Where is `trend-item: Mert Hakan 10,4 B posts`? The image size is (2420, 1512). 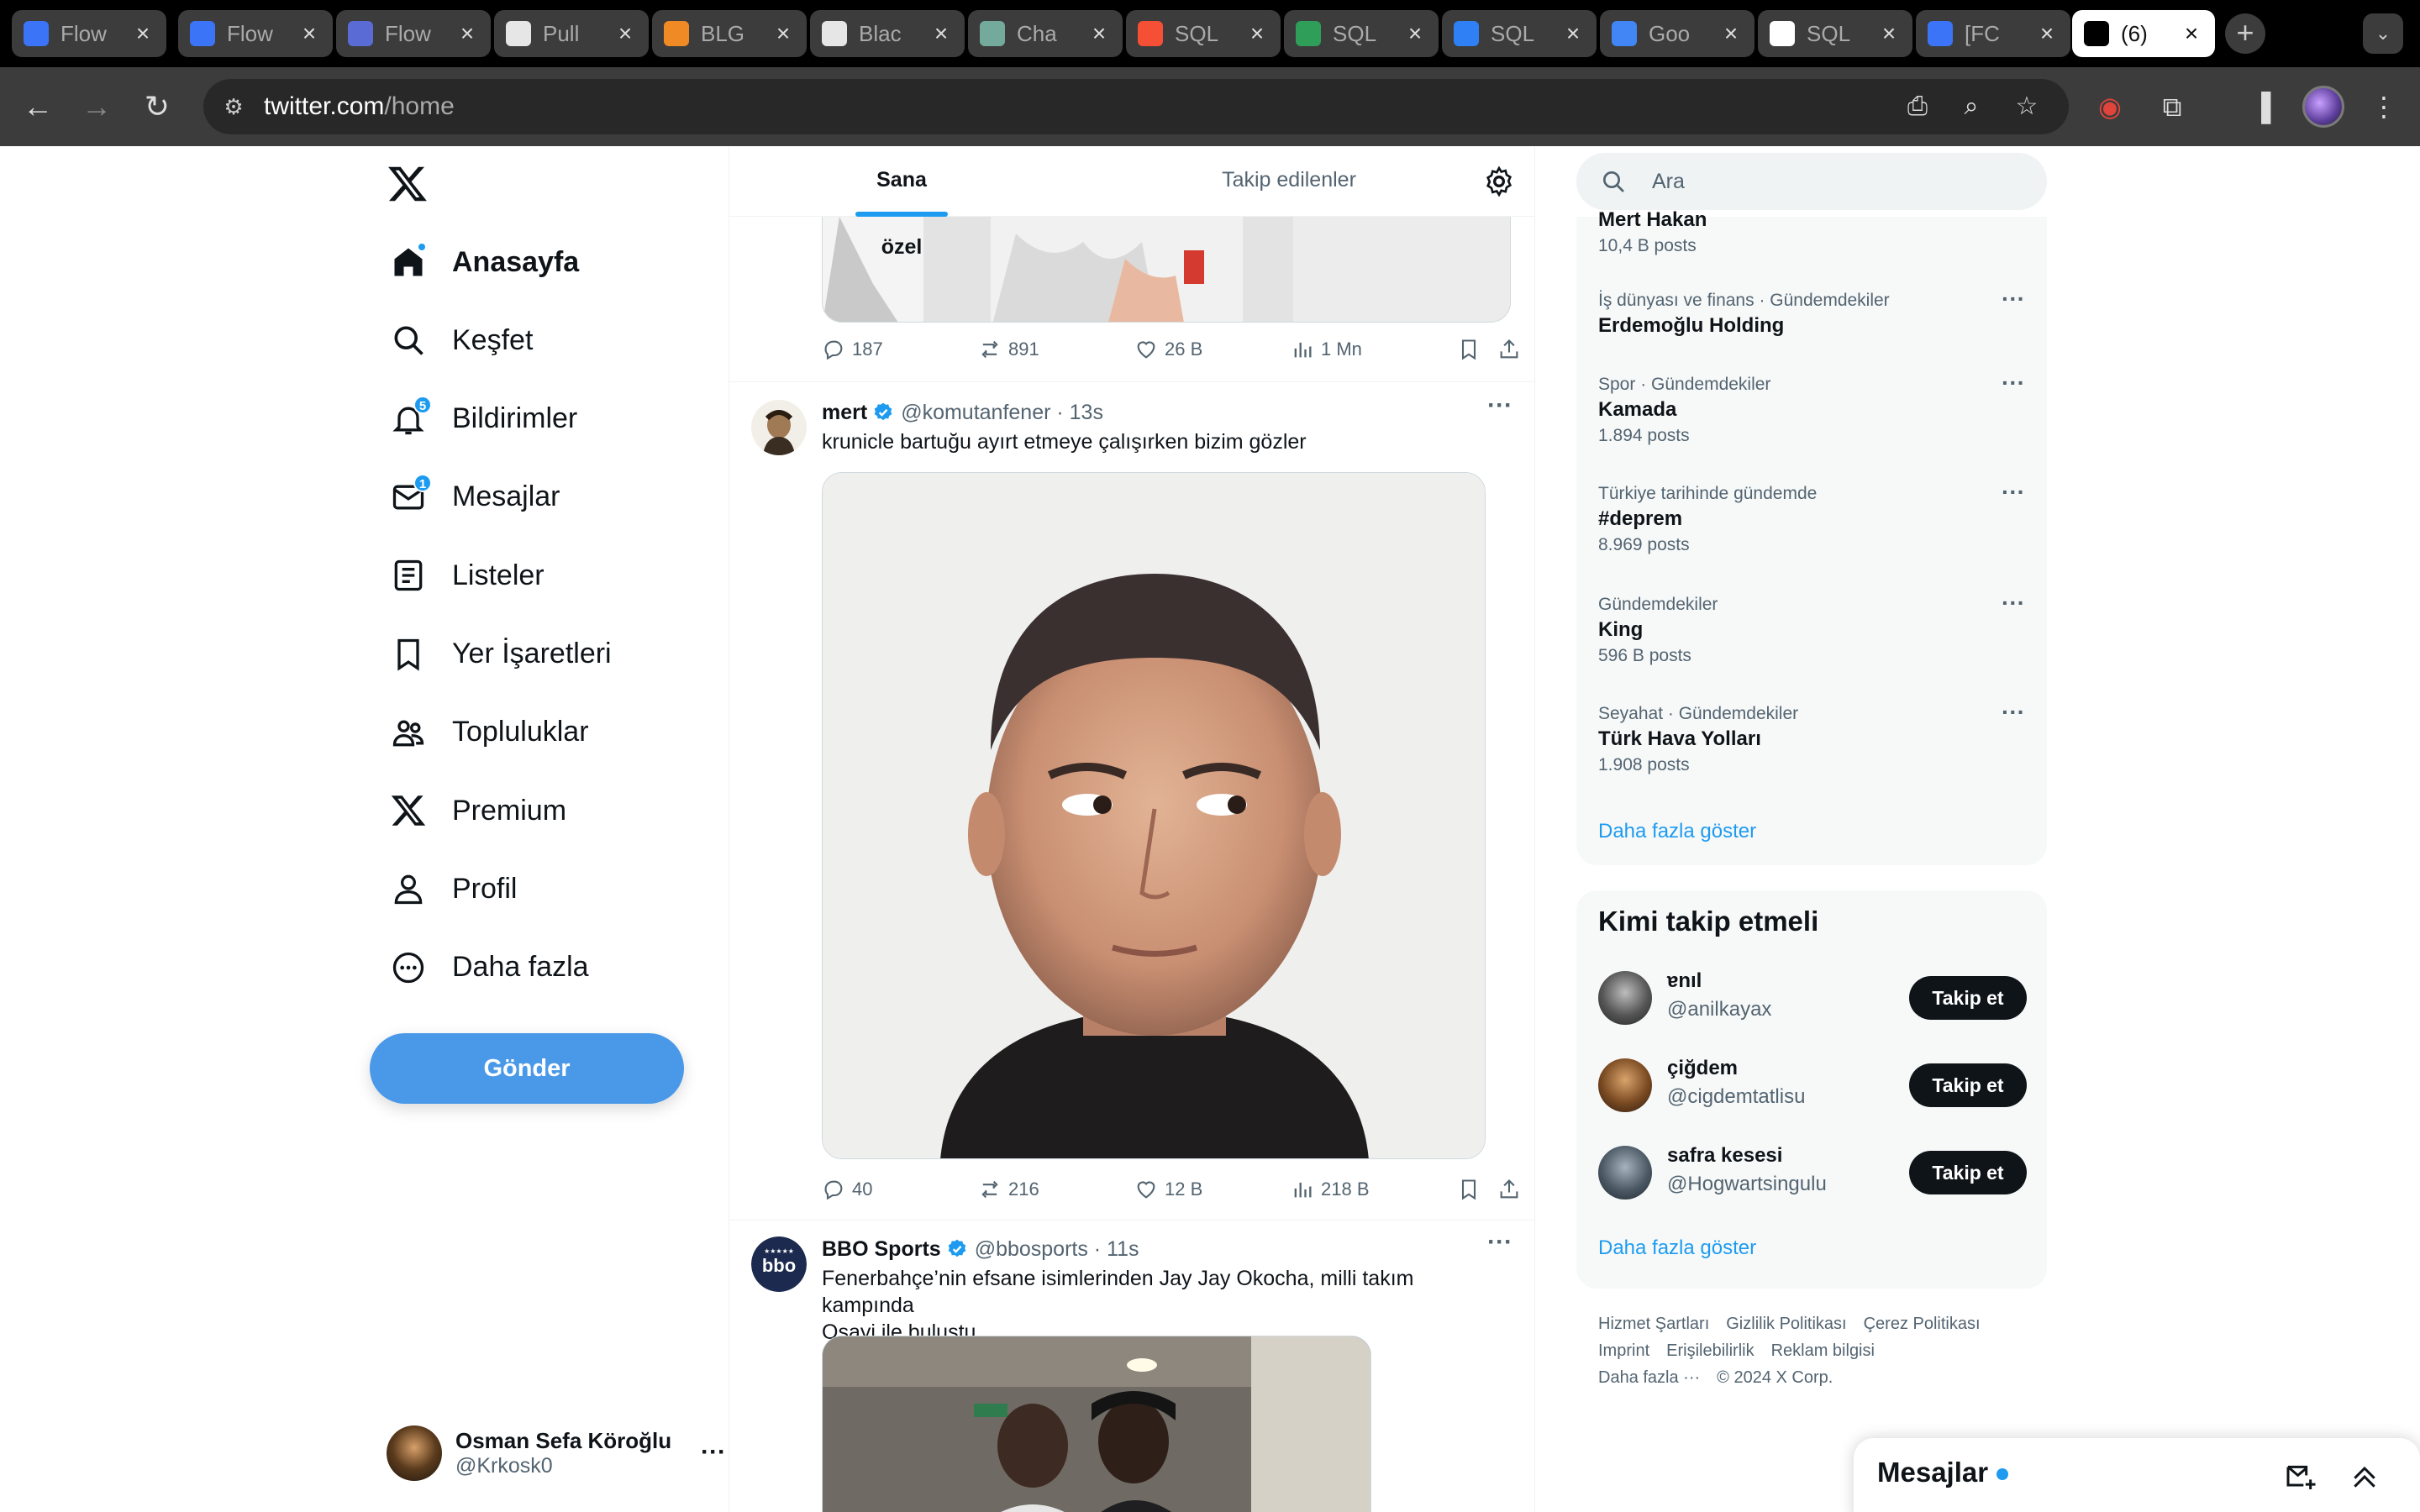 trend-item: Mert Hakan 10,4 B posts is located at coordinates (1816, 233).